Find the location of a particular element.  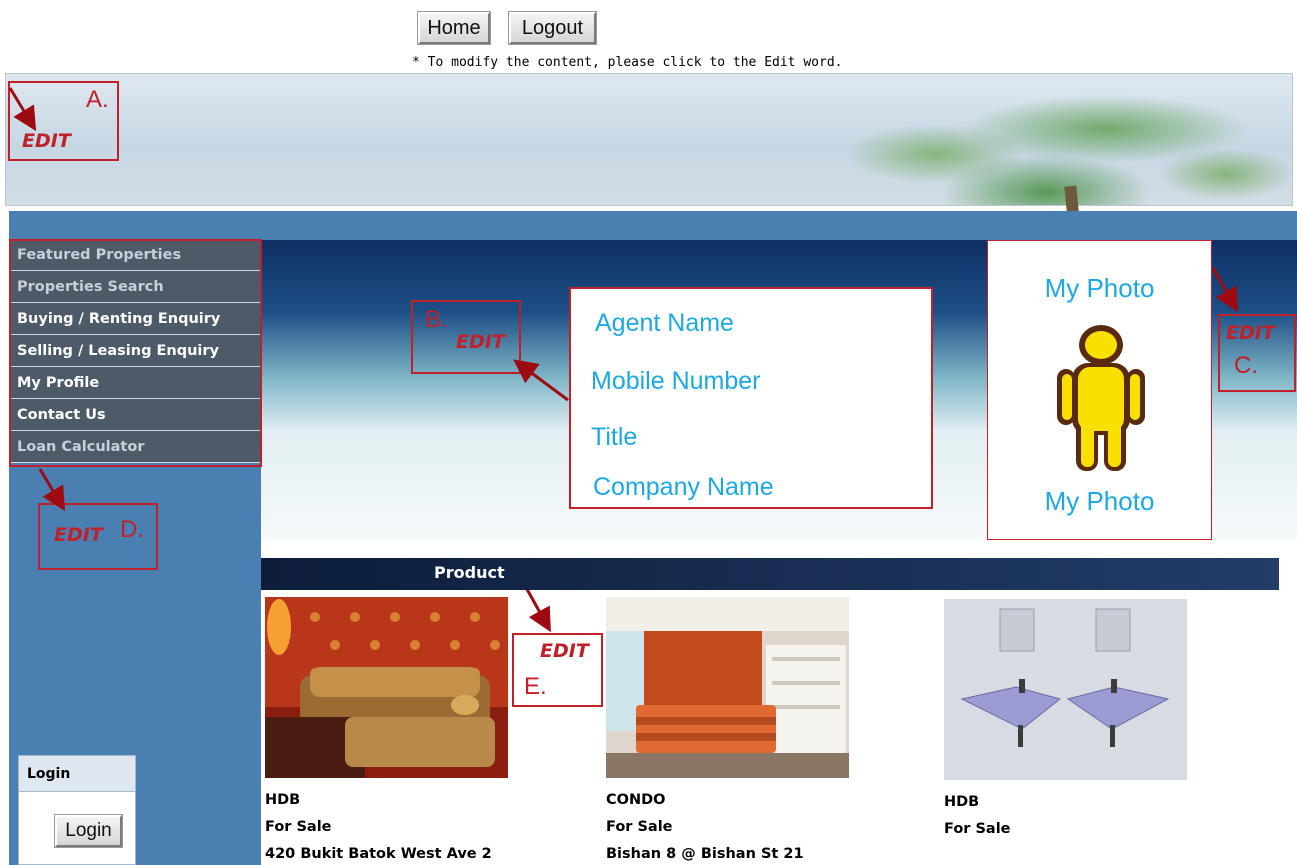

product-2-type: CONDO is located at coordinates (636, 800).